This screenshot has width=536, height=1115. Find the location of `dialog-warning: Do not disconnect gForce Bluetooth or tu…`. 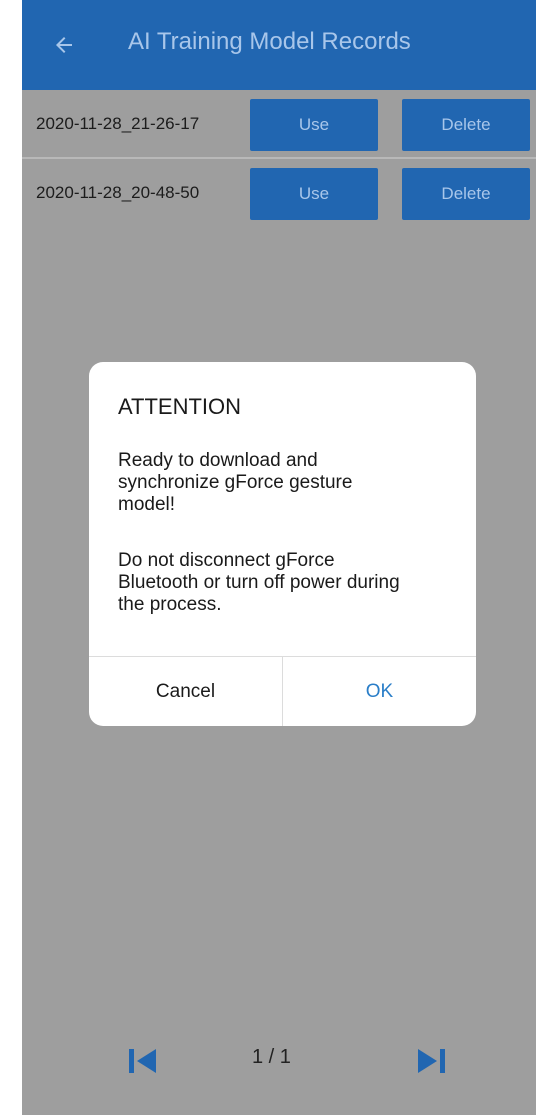

dialog-warning: Do not disconnect gForce Bluetooth or tu… is located at coordinates (259, 582).